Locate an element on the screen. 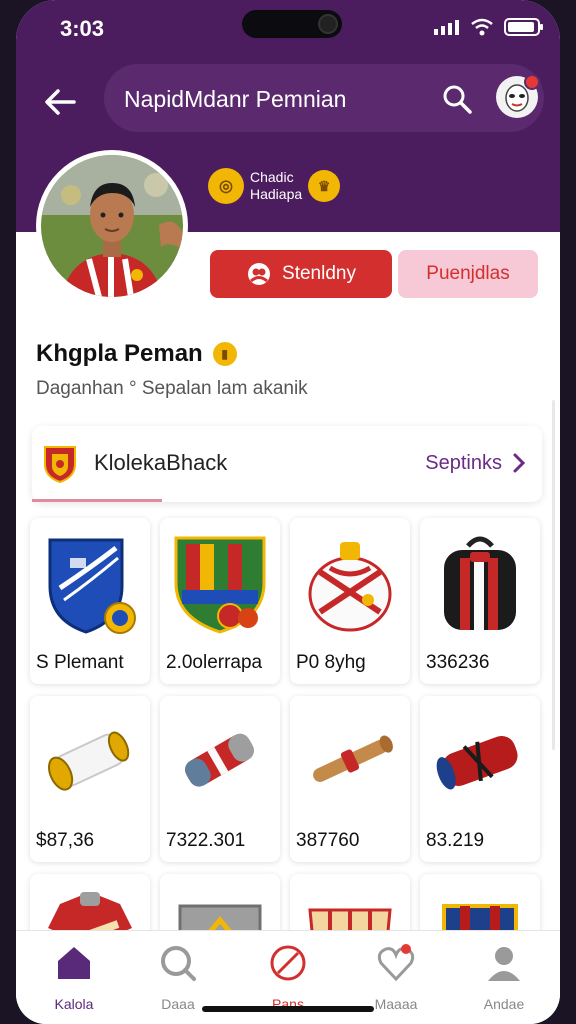  product-label: 336236 is located at coordinates (458, 662).